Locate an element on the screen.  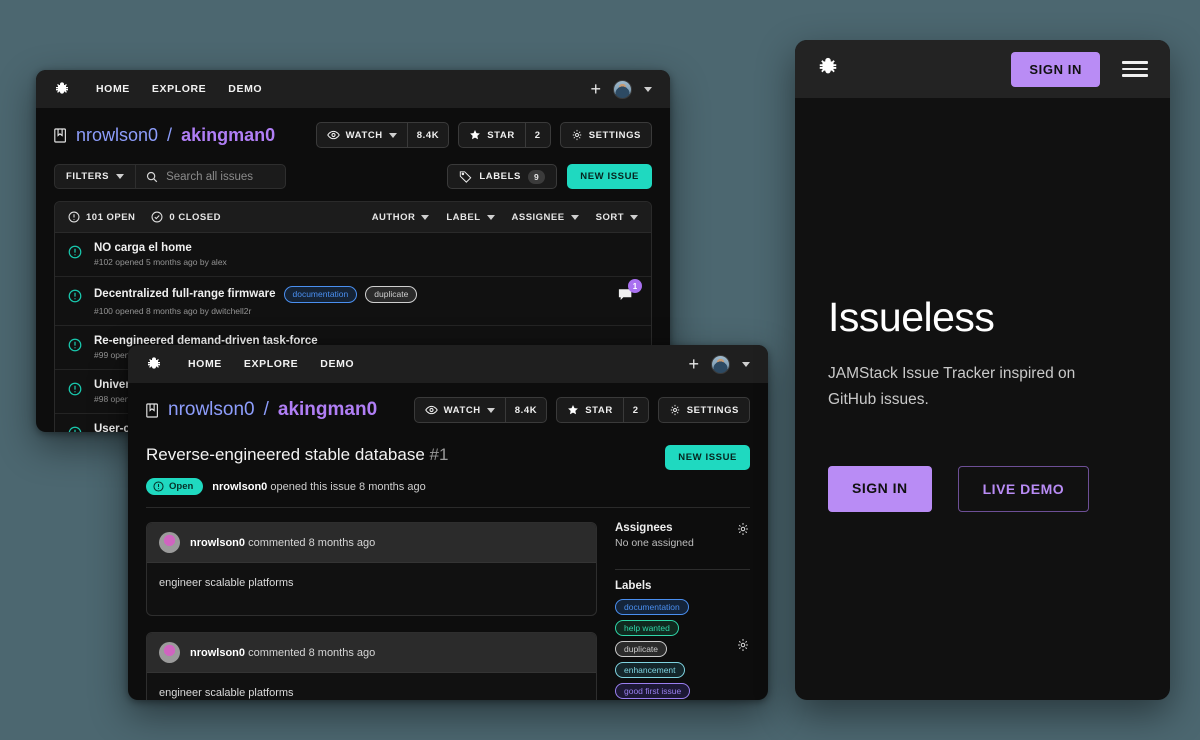
filter-author: AUTHOR is located at coordinates (401, 217).